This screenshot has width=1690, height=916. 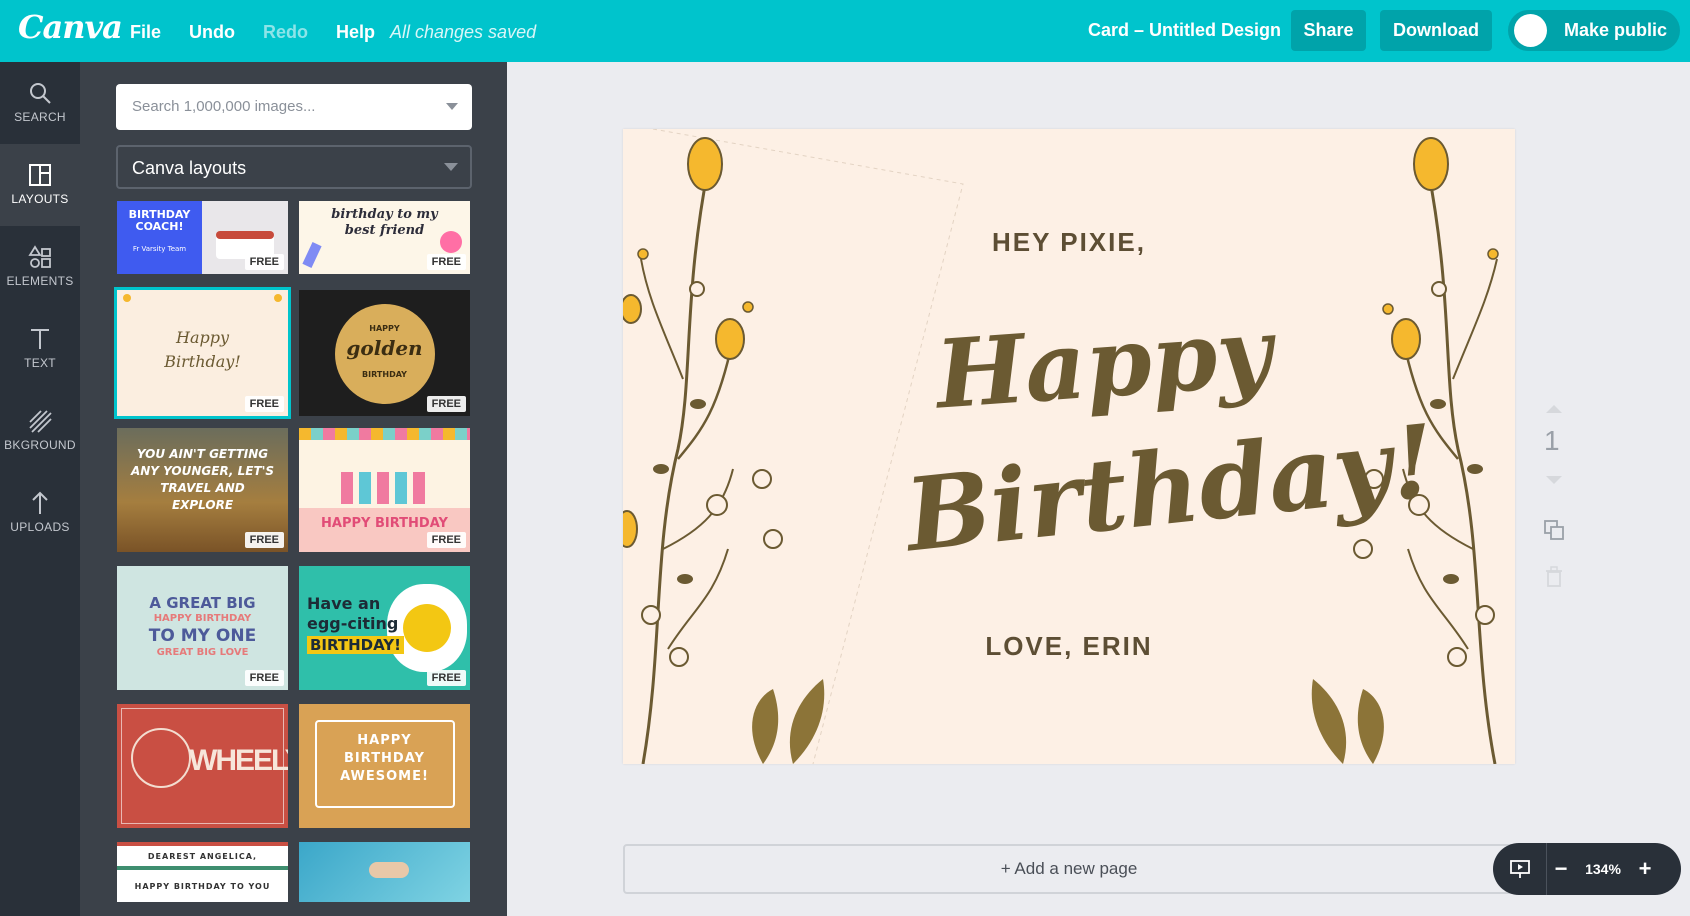 What do you see at coordinates (1554, 530) in the screenshot?
I see `duplicate-page-icon` at bounding box center [1554, 530].